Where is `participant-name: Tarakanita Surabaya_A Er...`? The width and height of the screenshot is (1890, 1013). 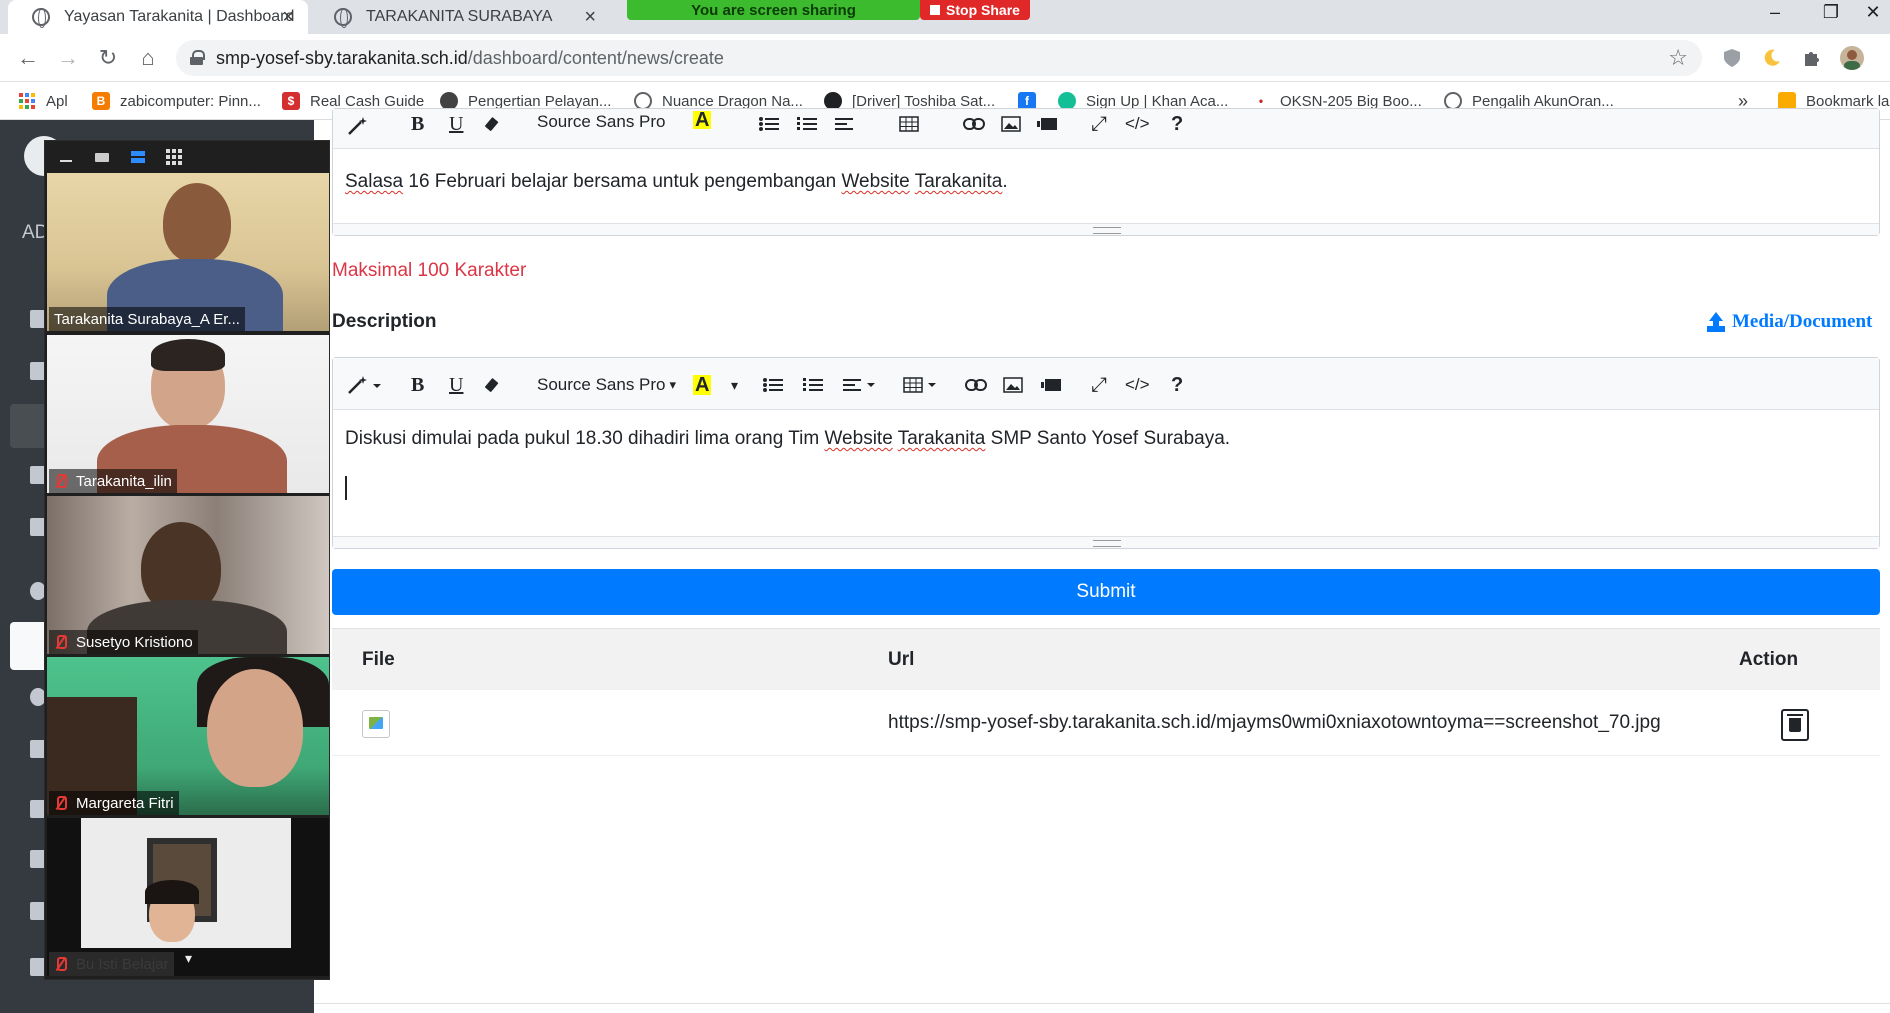
participant-name: Tarakanita Surabaya_A Er... is located at coordinates (147, 319).